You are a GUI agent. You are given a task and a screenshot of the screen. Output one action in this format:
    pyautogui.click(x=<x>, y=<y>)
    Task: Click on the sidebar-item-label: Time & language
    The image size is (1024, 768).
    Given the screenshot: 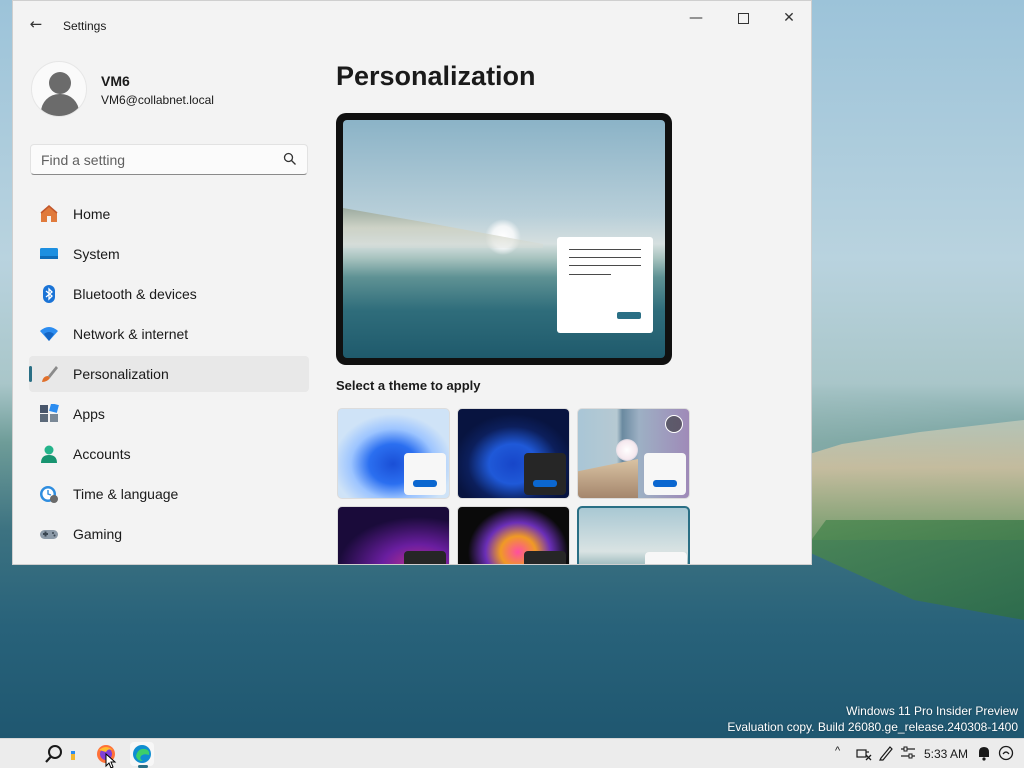 What is the action you would take?
    pyautogui.click(x=126, y=494)
    